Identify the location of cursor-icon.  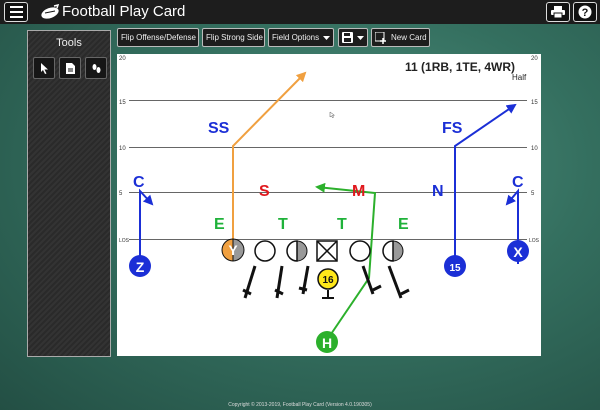
(332, 115).